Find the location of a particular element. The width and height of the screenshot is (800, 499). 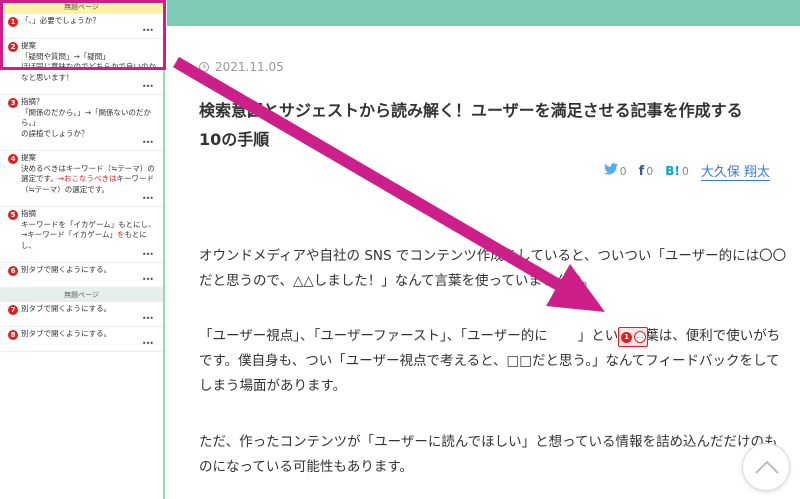

comment-text: キーワードを「イカゲーム」もとにし、→キーワード「イカゲーム」をもとにし、 is located at coordinates (89, 236).